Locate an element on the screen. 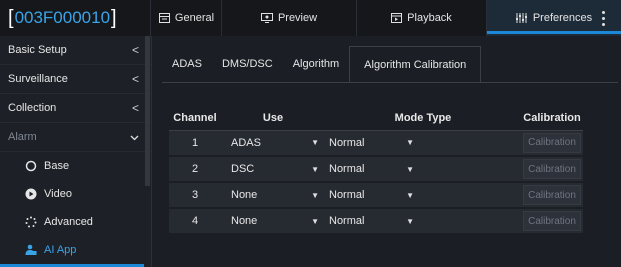 This screenshot has width=621, height=267. channel-cell: 2 is located at coordinates (195, 169).